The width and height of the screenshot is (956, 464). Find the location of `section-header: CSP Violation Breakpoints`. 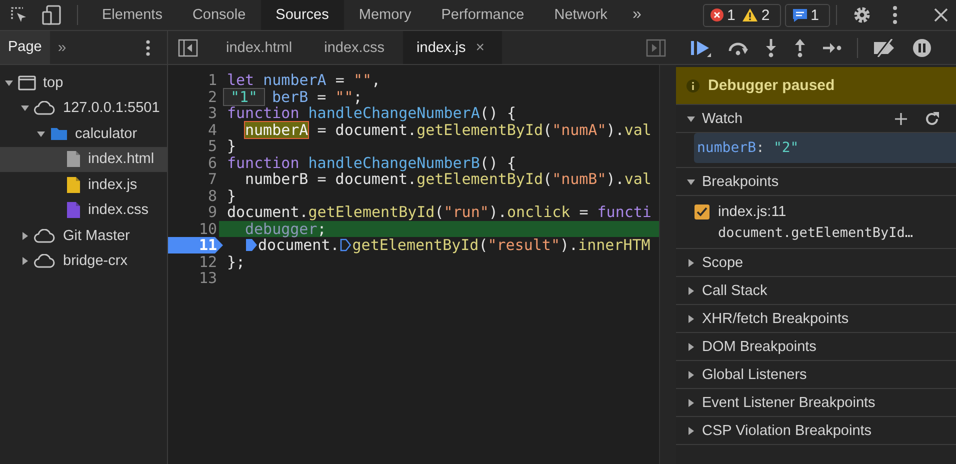

section-header: CSP Violation Breakpoints is located at coordinates (816, 431).